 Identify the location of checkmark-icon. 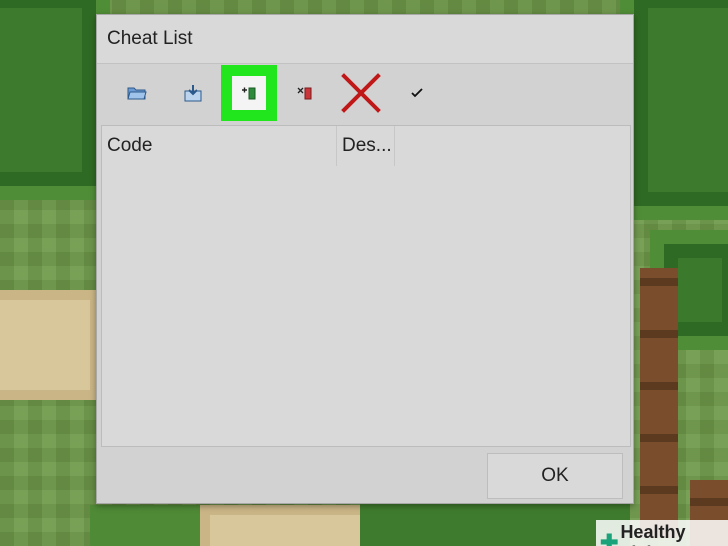
(417, 92).